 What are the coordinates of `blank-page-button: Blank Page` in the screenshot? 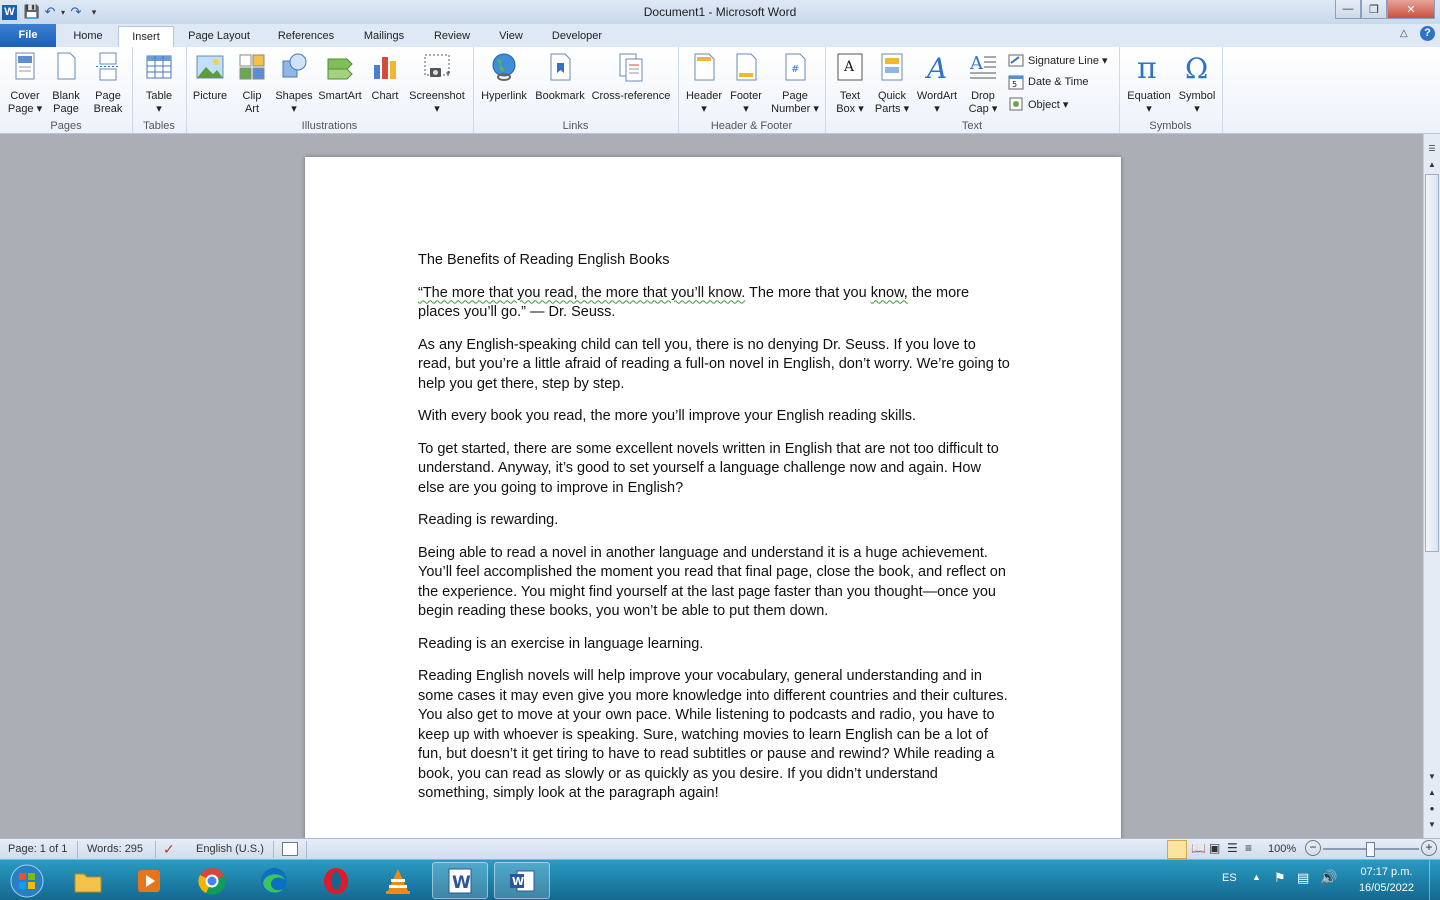 It's located at (66, 83).